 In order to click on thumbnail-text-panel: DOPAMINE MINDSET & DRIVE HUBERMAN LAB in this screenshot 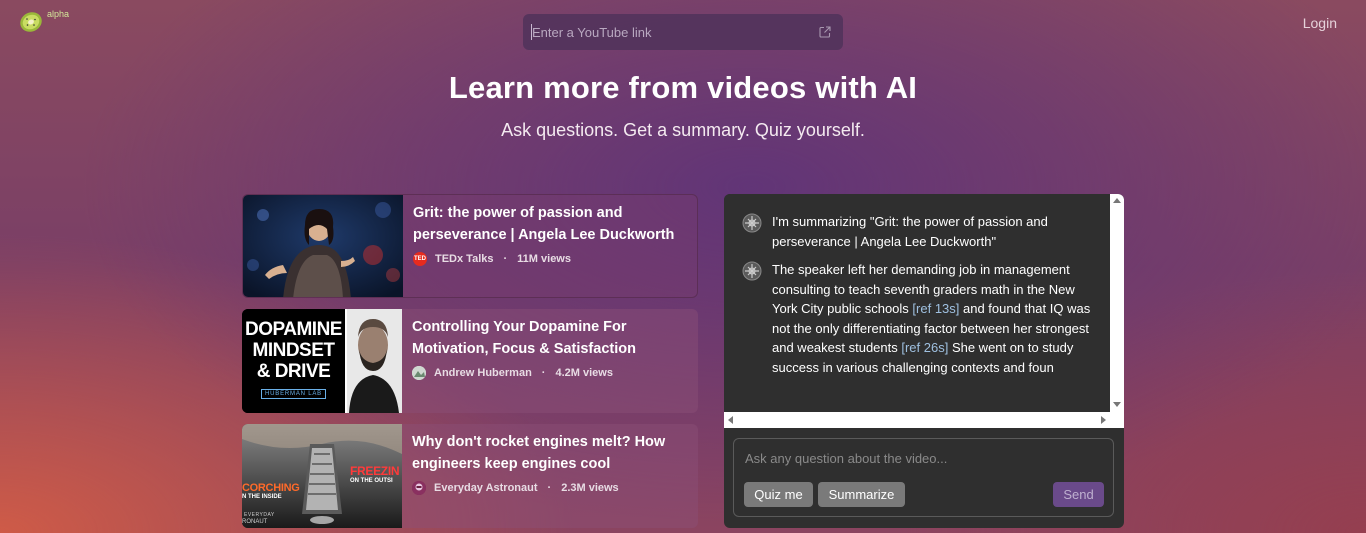, I will do `click(293, 361)`.